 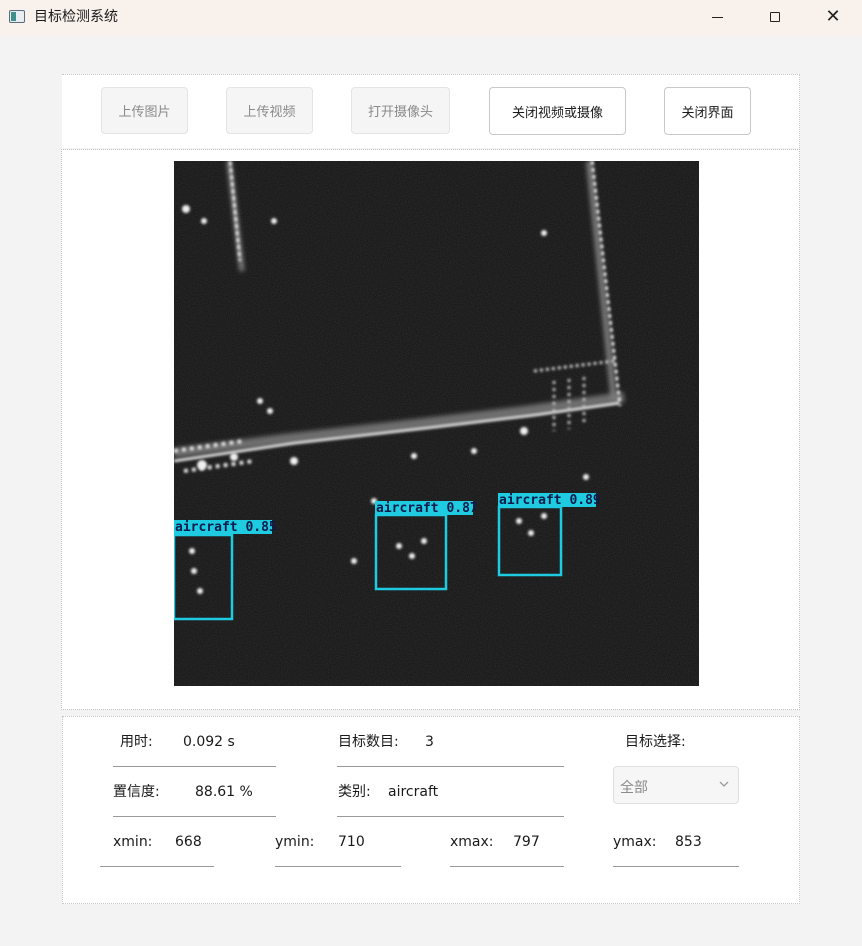 What do you see at coordinates (707, 111) in the screenshot?
I see `close-ui-button: 关闭界面` at bounding box center [707, 111].